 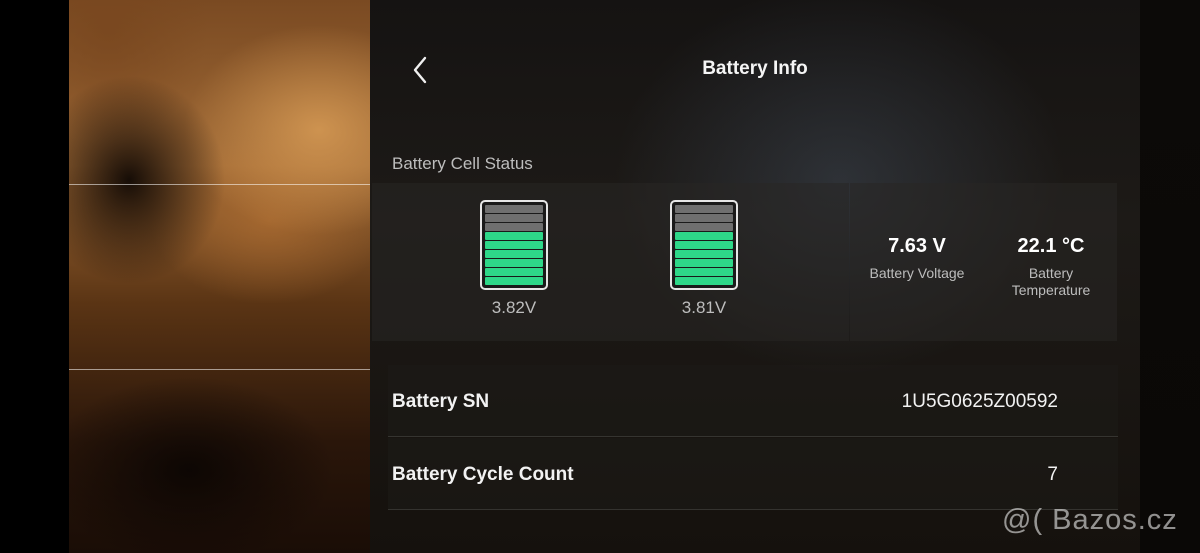 I want to click on battery-voltage-metric: 7.63 V Battery Voltage, so click(x=917, y=258).